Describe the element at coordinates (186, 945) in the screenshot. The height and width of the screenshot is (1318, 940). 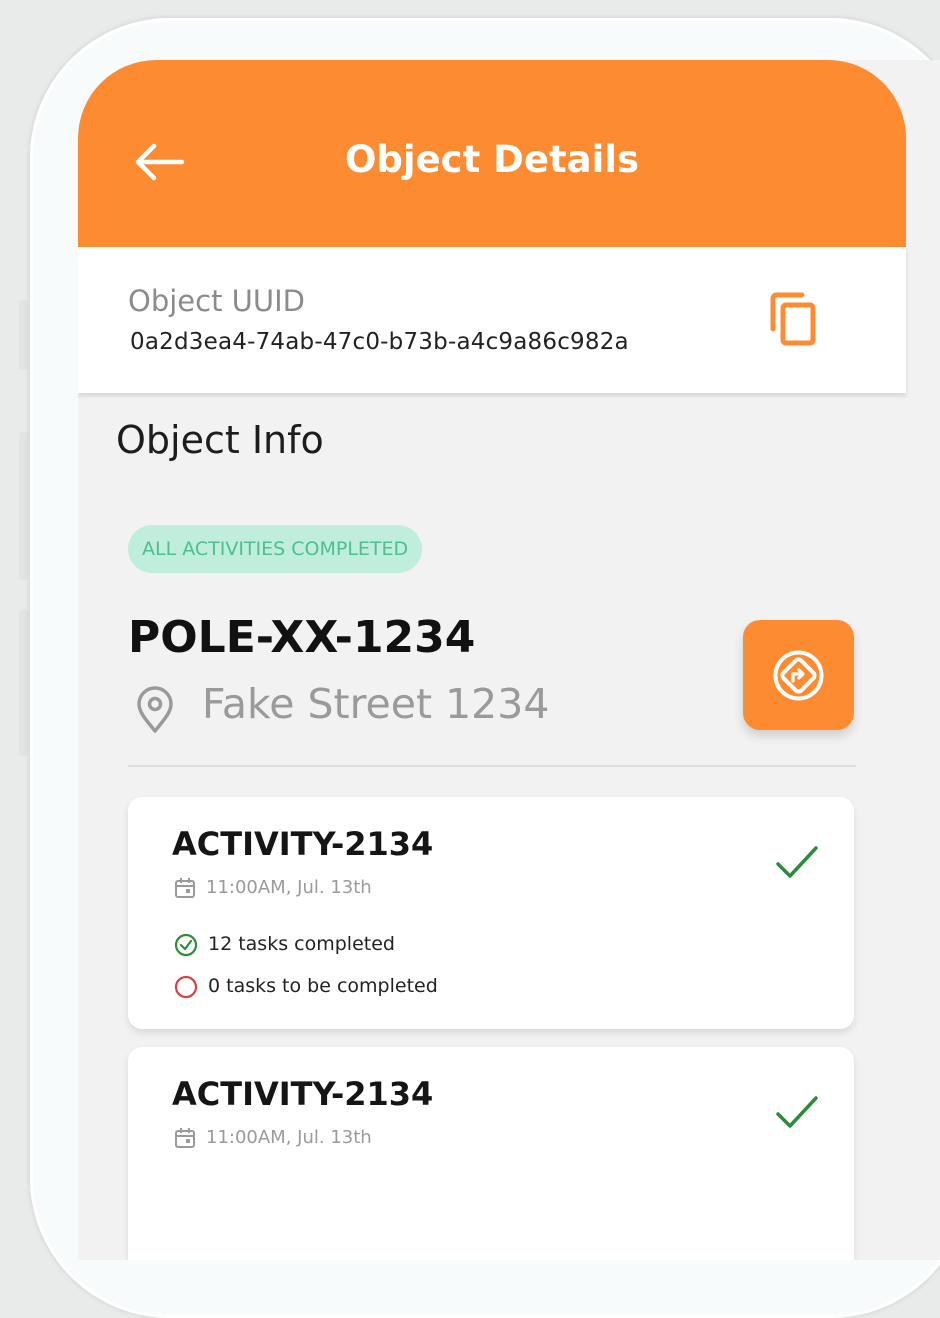
I see `check-circle-icon` at that location.